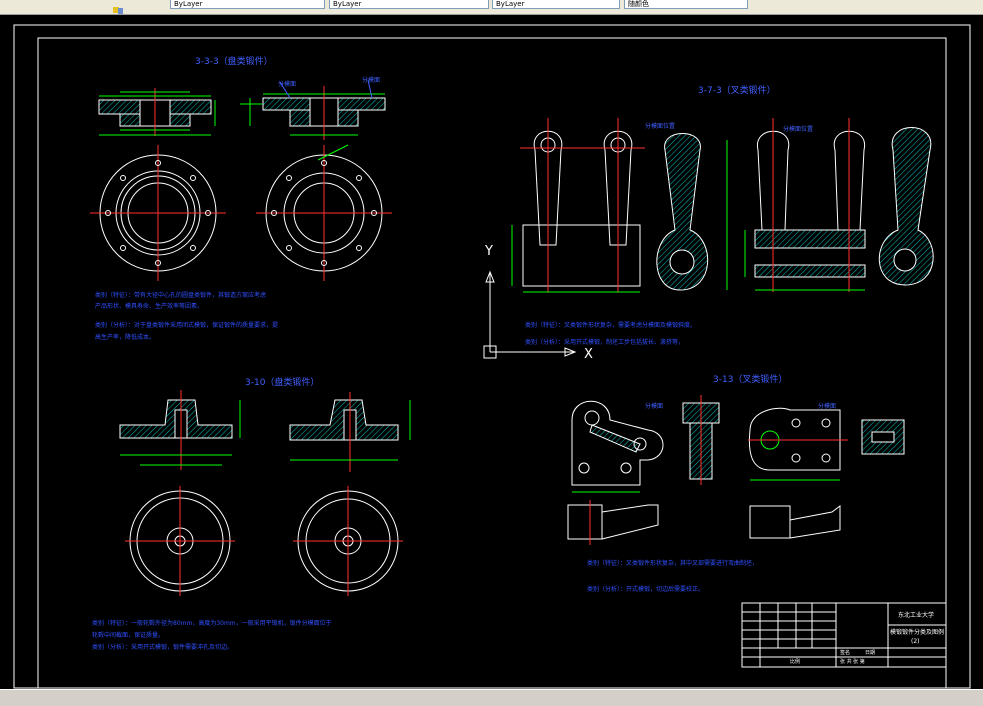 The width and height of the screenshot is (983, 706). What do you see at coordinates (491, 697) in the screenshot?
I see `status-bar` at bounding box center [491, 697].